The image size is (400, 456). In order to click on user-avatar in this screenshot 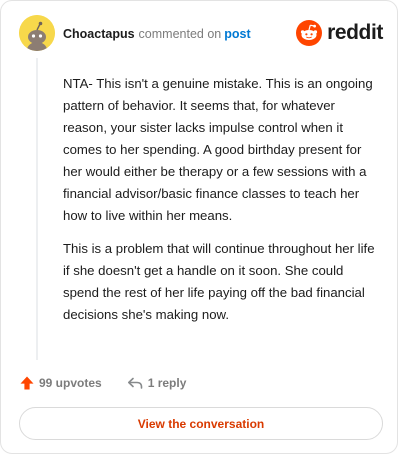, I will do `click(37, 33)`.